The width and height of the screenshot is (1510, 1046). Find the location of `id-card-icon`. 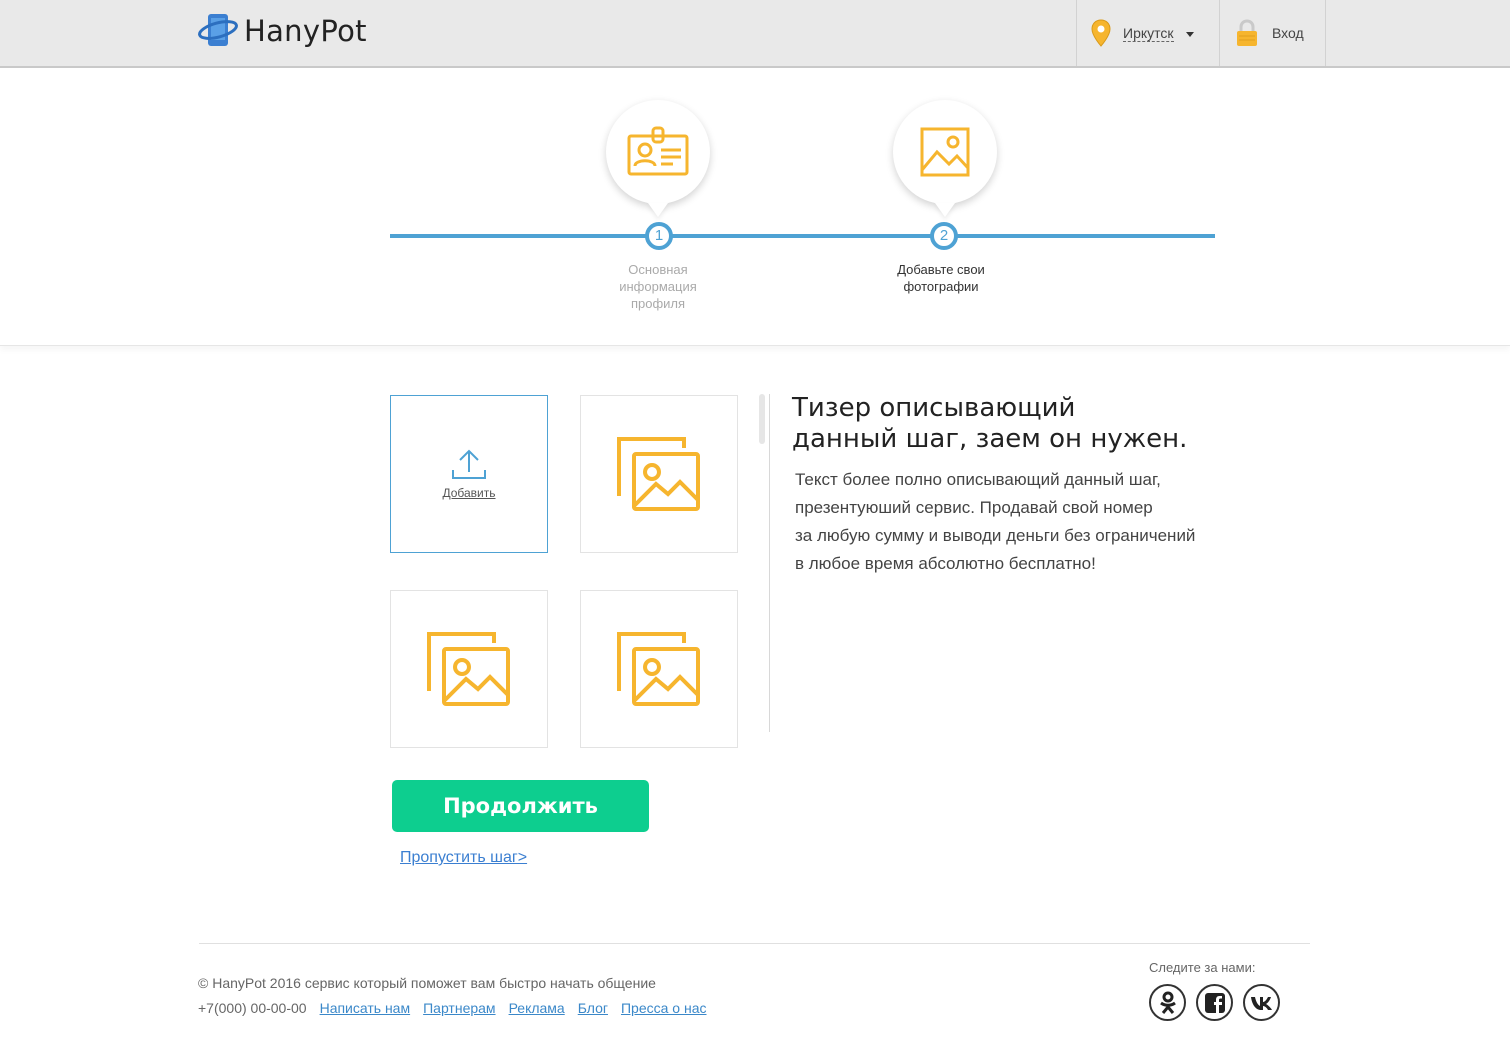

id-card-icon is located at coordinates (658, 151).